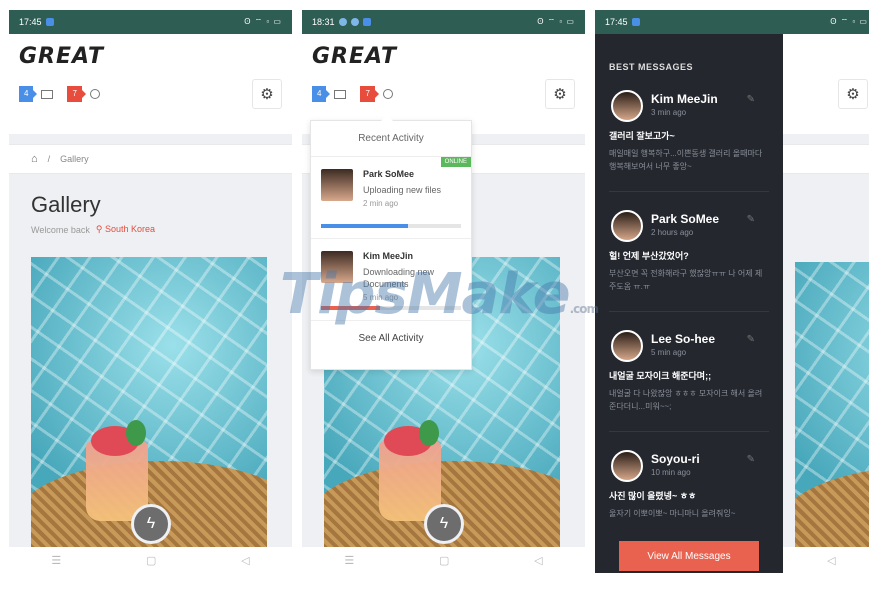 The image size is (869, 595). I want to click on message-body: 부산오면 꼭 전화해라구 했잖앙ㅠㅠ 나 어제 제주도옴 ㅠ.ㅠ, so click(686, 280).